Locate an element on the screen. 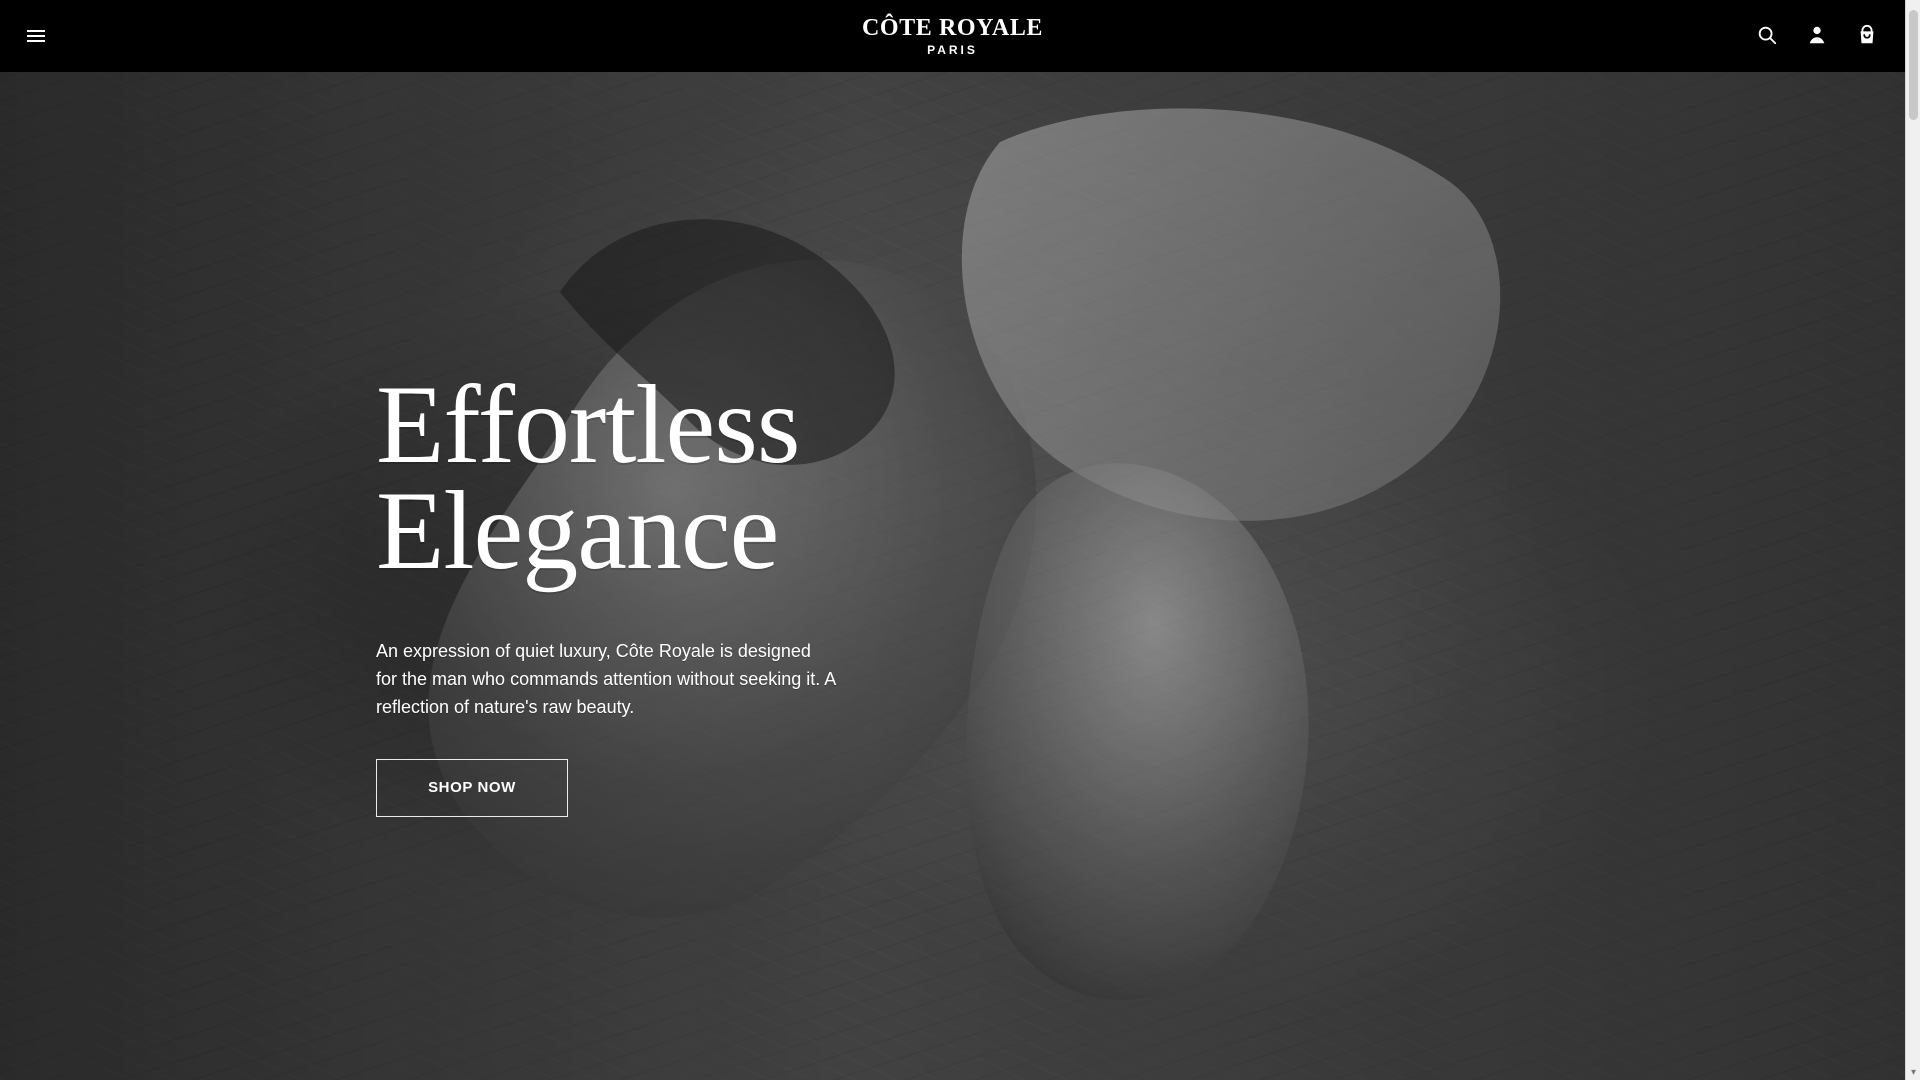 The width and height of the screenshot is (1920, 1080). search-icon is located at coordinates (1767, 35).